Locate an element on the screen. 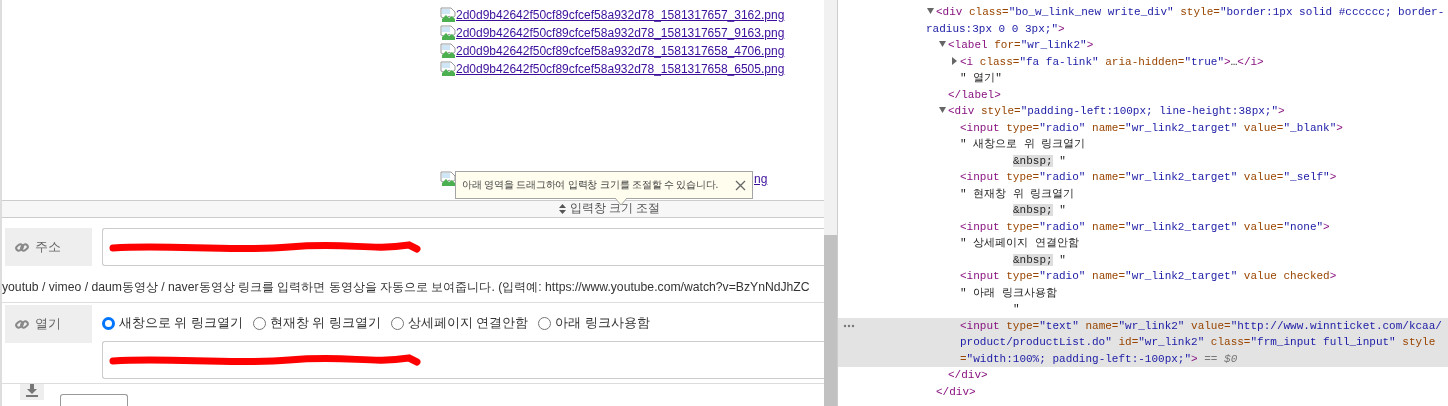  field-label: 주소 is located at coordinates (48, 247).